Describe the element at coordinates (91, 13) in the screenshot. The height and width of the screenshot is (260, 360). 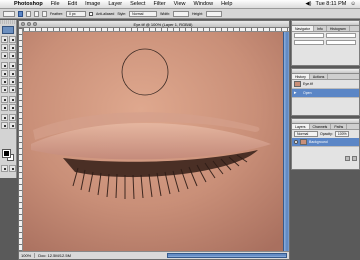
I see `antialias-checkbox` at that location.